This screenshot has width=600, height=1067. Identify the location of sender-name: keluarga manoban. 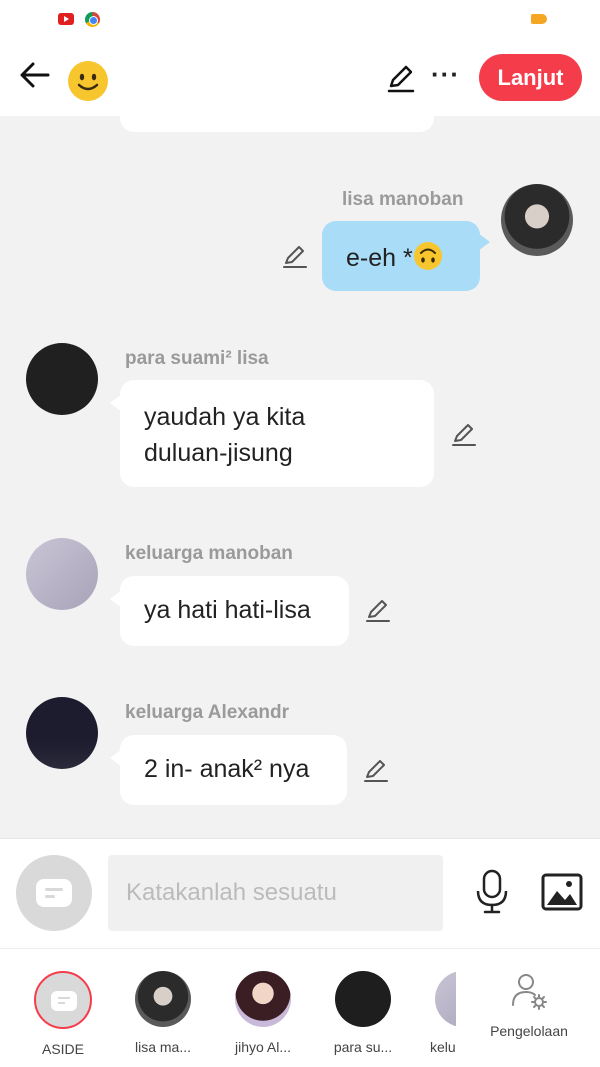
(209, 553).